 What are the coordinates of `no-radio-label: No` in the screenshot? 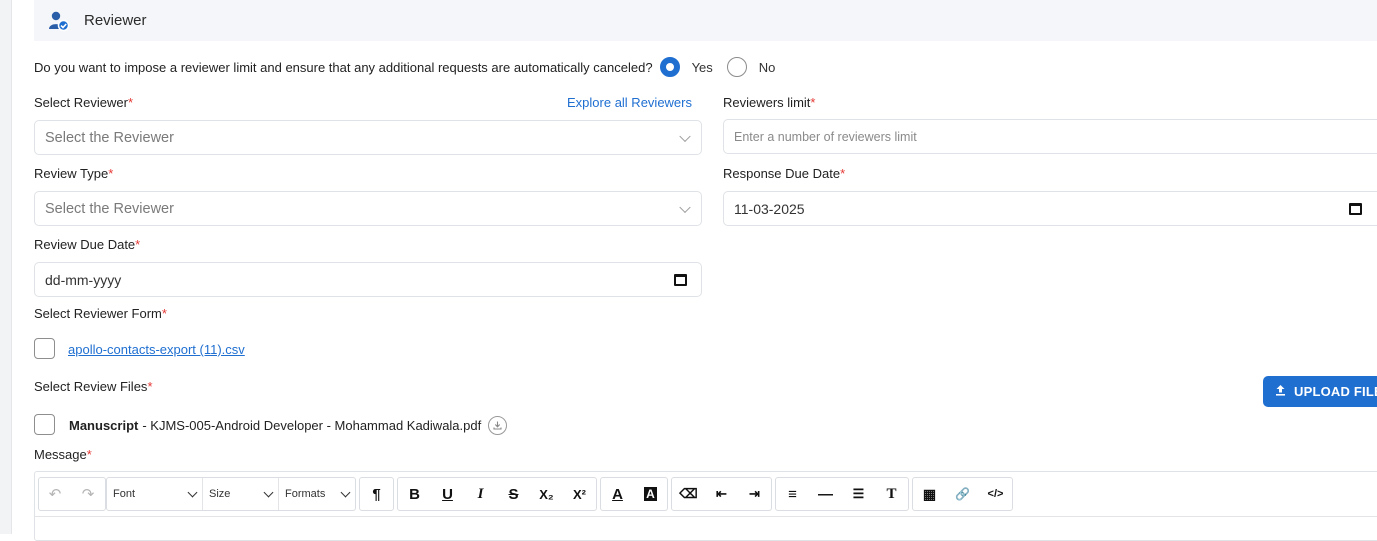 It's located at (767, 67).